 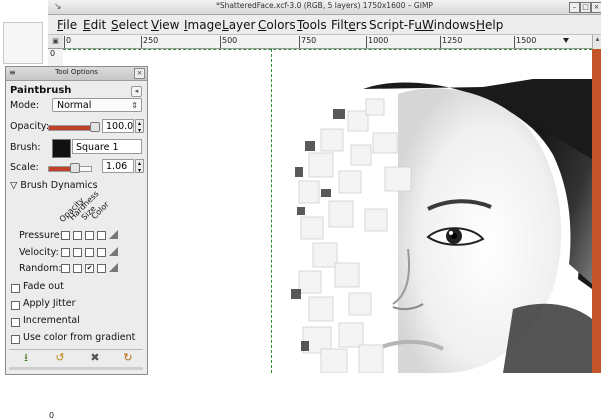 I want to click on random-opacity-checkbox, so click(x=65, y=268).